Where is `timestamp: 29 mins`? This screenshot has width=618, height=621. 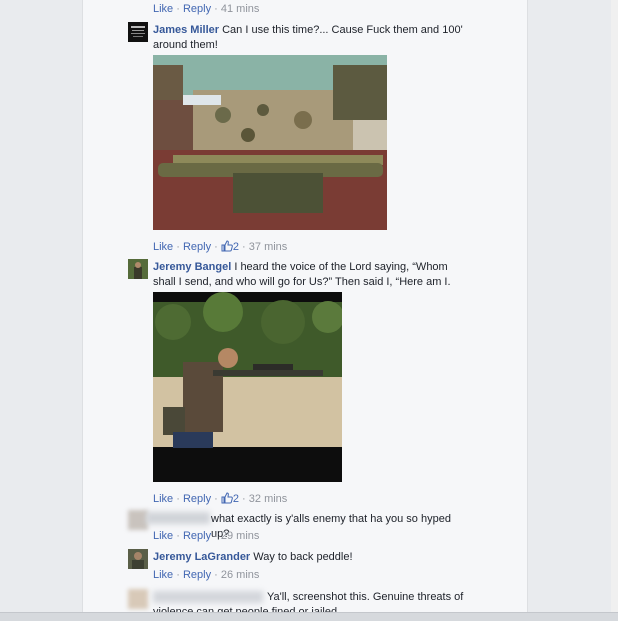
timestamp: 29 mins is located at coordinates (240, 536).